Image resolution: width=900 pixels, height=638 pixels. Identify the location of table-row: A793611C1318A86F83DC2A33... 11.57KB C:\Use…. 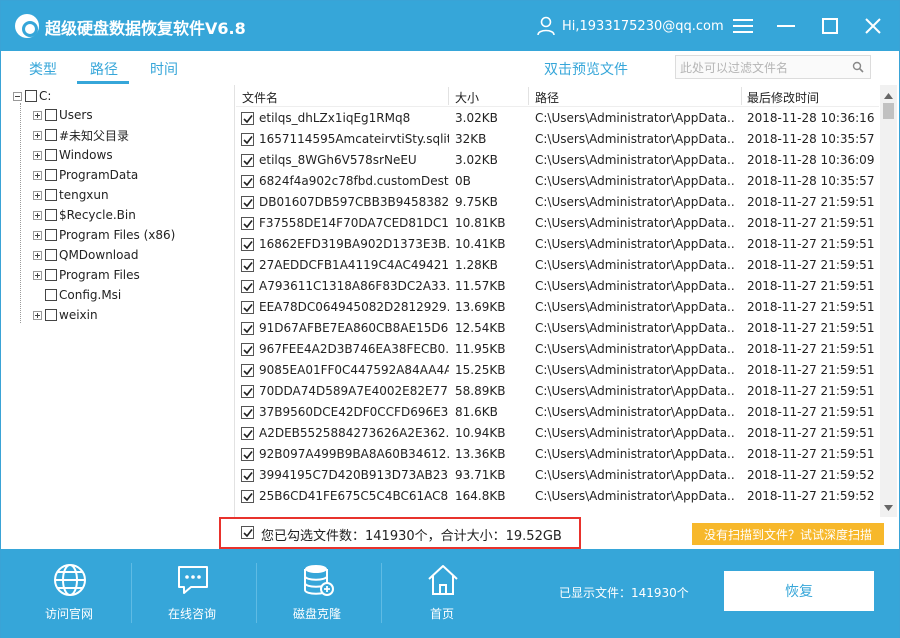
(557, 286).